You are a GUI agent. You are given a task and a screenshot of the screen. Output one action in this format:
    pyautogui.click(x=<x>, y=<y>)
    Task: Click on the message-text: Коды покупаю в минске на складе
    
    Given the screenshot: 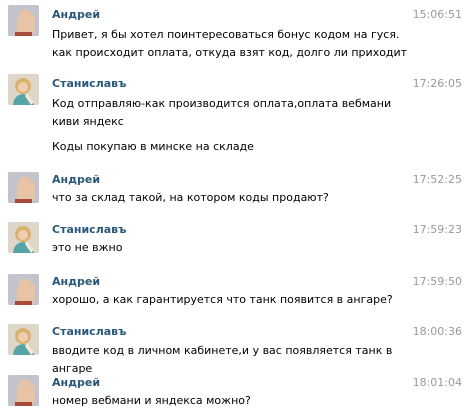 What is the action you would take?
    pyautogui.click(x=153, y=146)
    